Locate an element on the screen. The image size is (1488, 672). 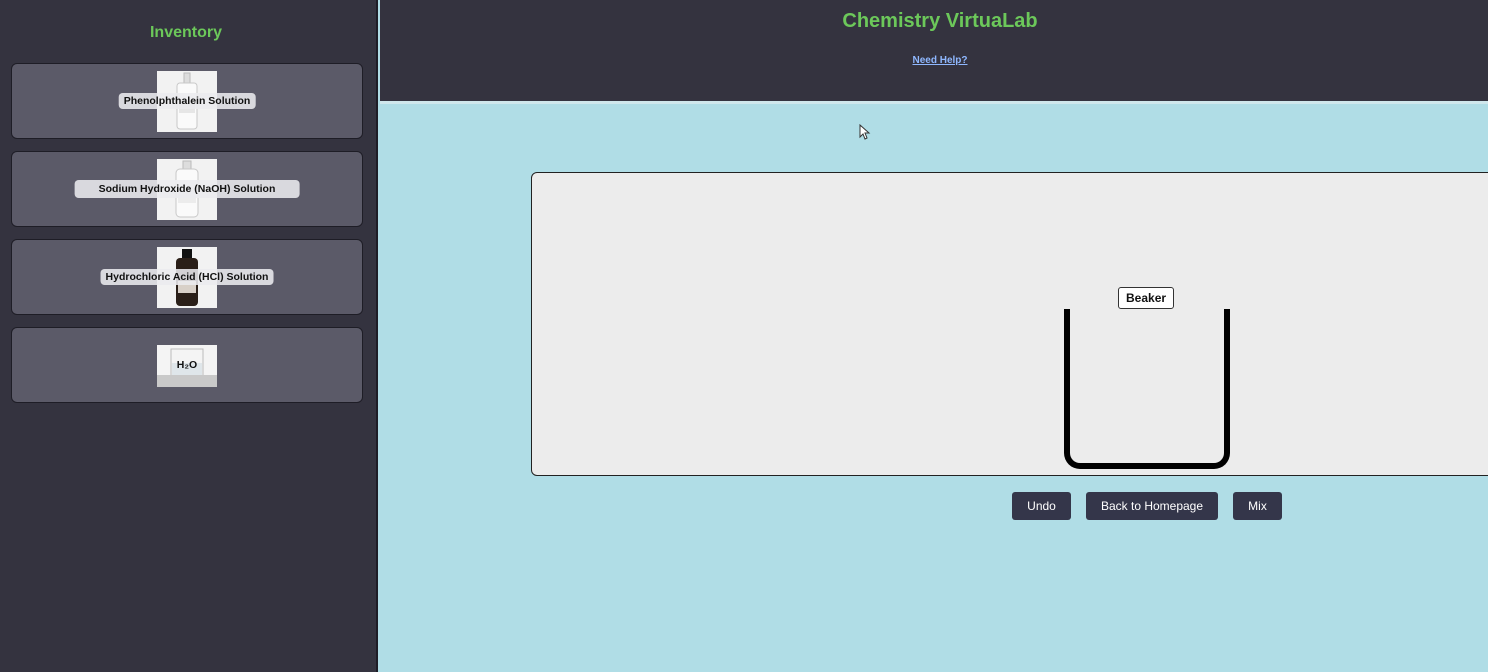
inventory-item-label: Sodium Hydroxide (NaOH) Solution is located at coordinates (187, 189).